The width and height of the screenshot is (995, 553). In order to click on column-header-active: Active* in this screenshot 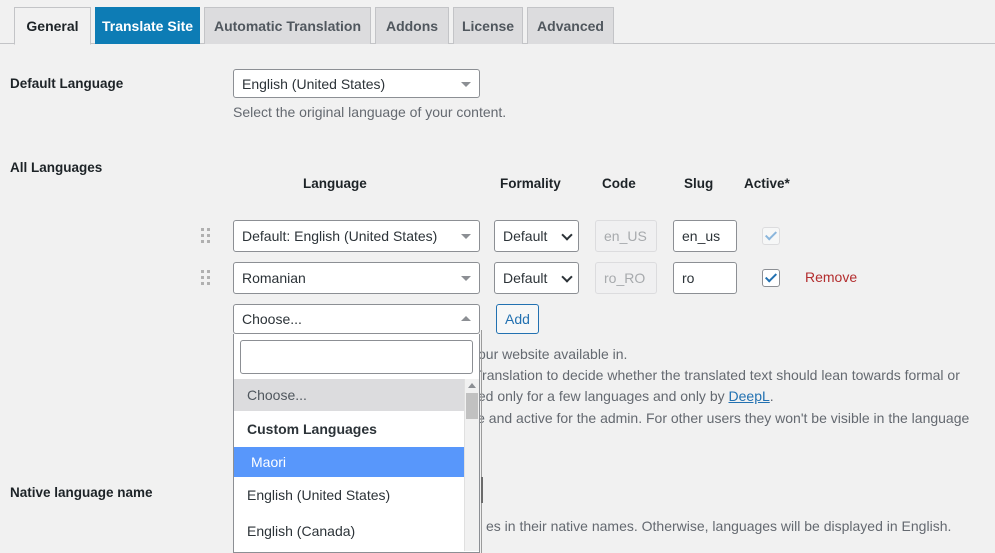, I will do `click(767, 183)`.